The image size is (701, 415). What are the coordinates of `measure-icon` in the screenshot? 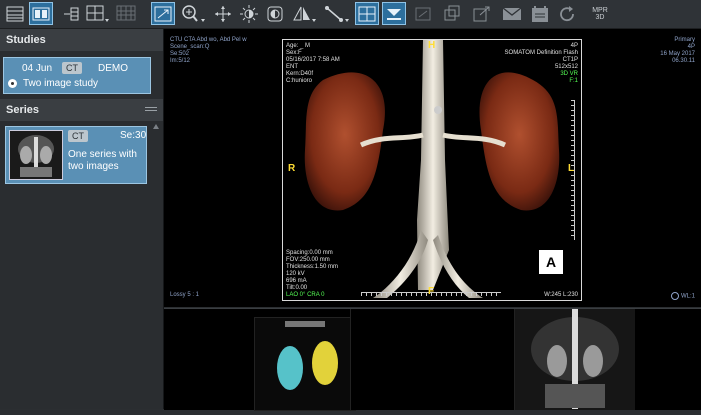 It's located at (337, 13).